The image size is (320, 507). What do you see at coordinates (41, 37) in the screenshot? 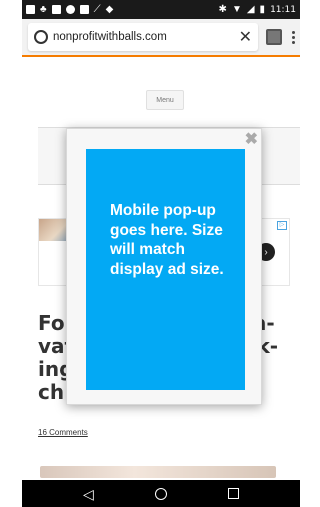
I see `globe-icon` at bounding box center [41, 37].